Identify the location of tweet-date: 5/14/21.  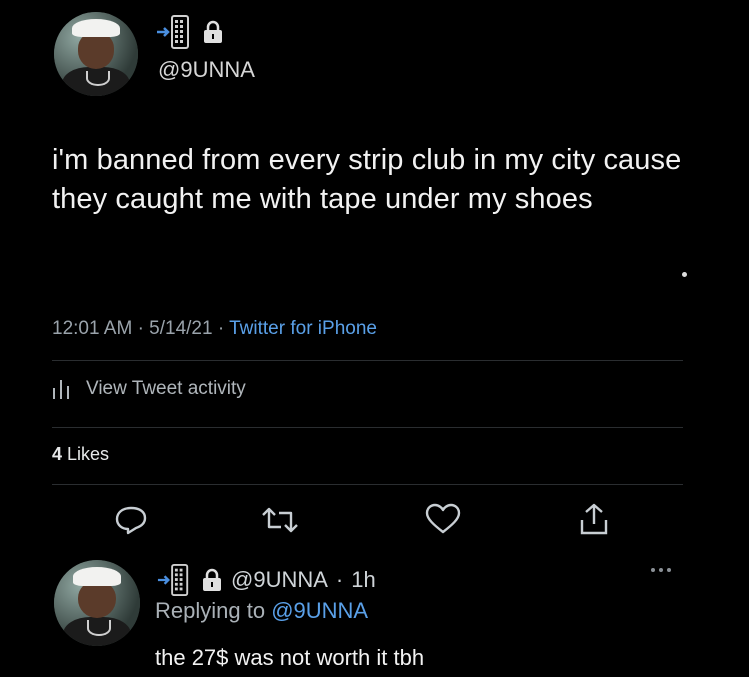
(181, 328).